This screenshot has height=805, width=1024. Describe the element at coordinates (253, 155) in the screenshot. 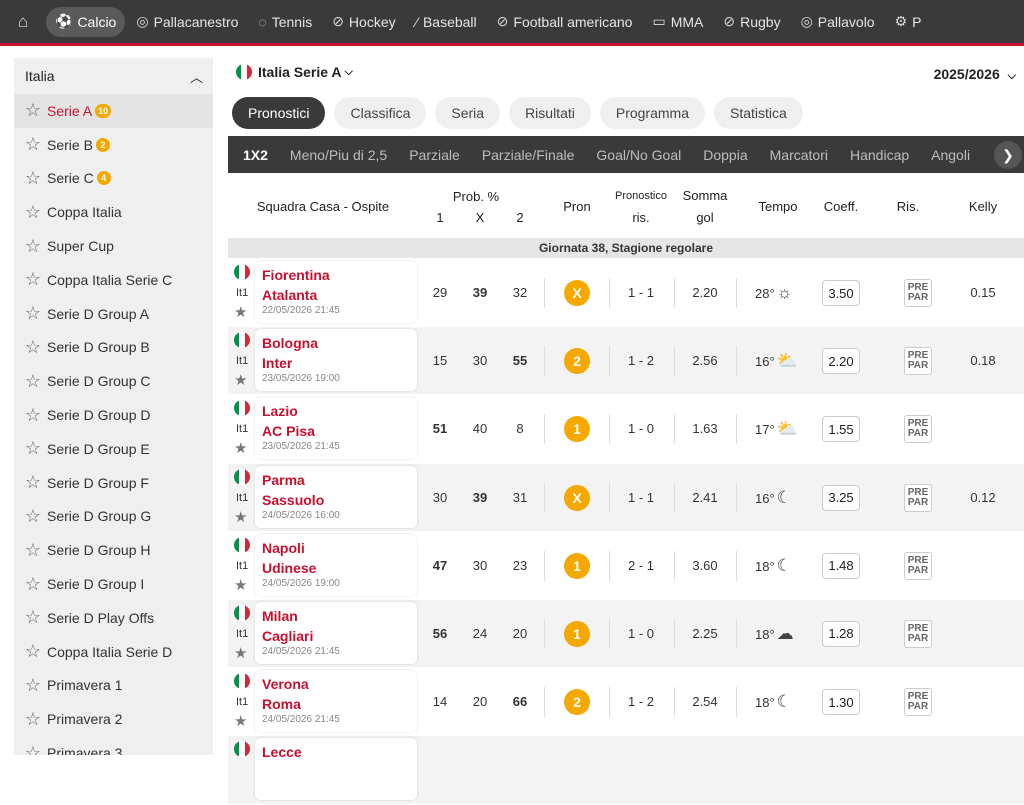

I see `market-tab-0: 1X2` at that location.